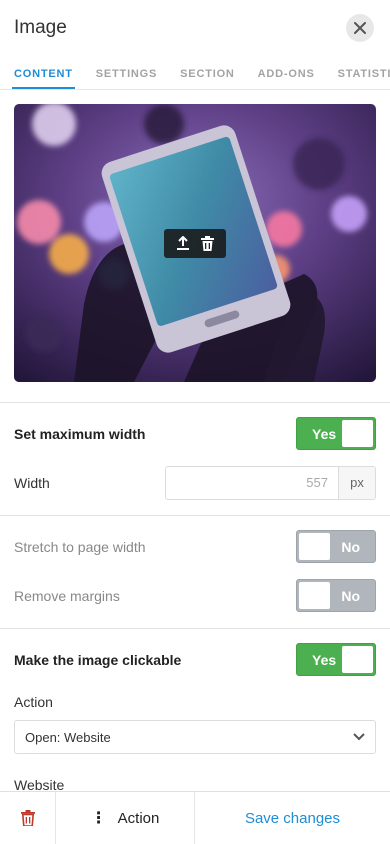 This screenshot has width=390, height=844. Describe the element at coordinates (183, 243) in the screenshot. I see `upload-icon` at that location.